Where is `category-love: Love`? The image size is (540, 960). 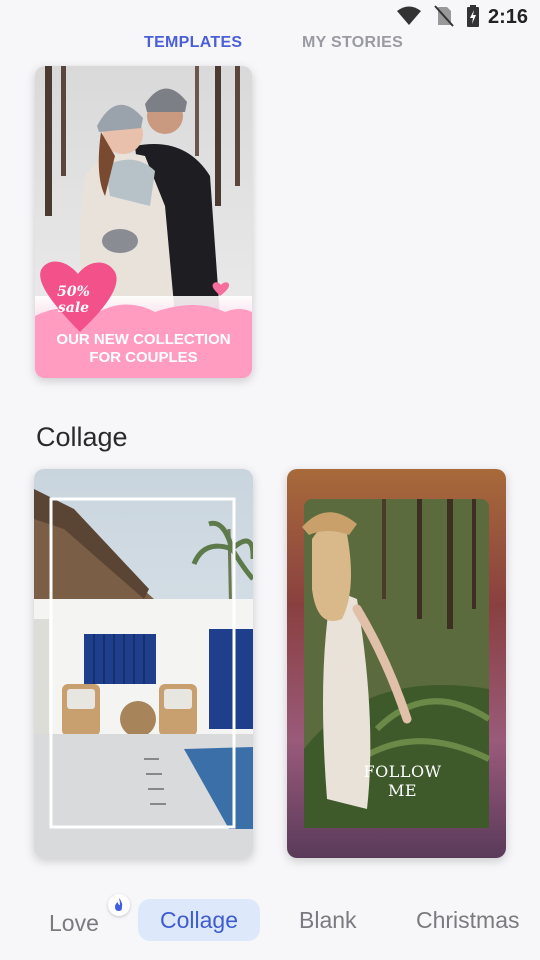
category-love: Love is located at coordinates (74, 923).